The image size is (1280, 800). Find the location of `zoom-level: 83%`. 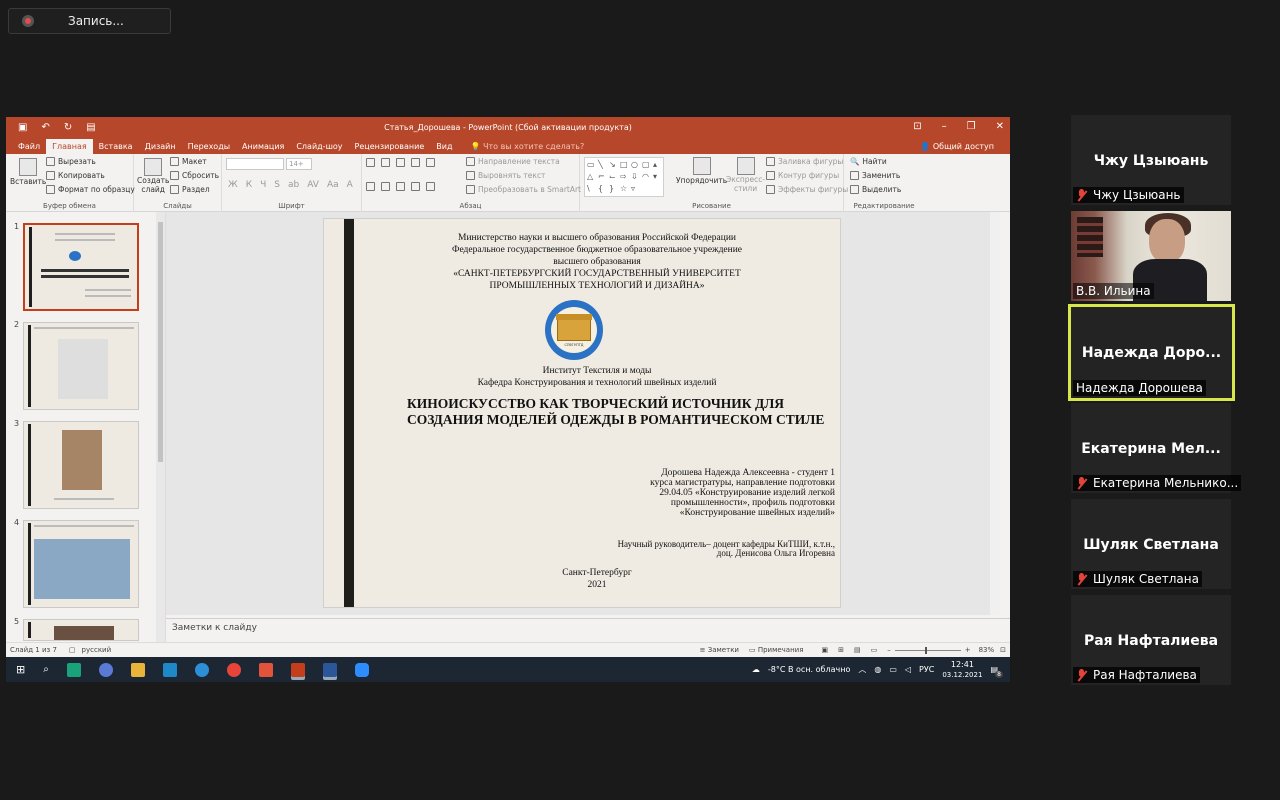

zoom-level: 83% is located at coordinates (987, 650).